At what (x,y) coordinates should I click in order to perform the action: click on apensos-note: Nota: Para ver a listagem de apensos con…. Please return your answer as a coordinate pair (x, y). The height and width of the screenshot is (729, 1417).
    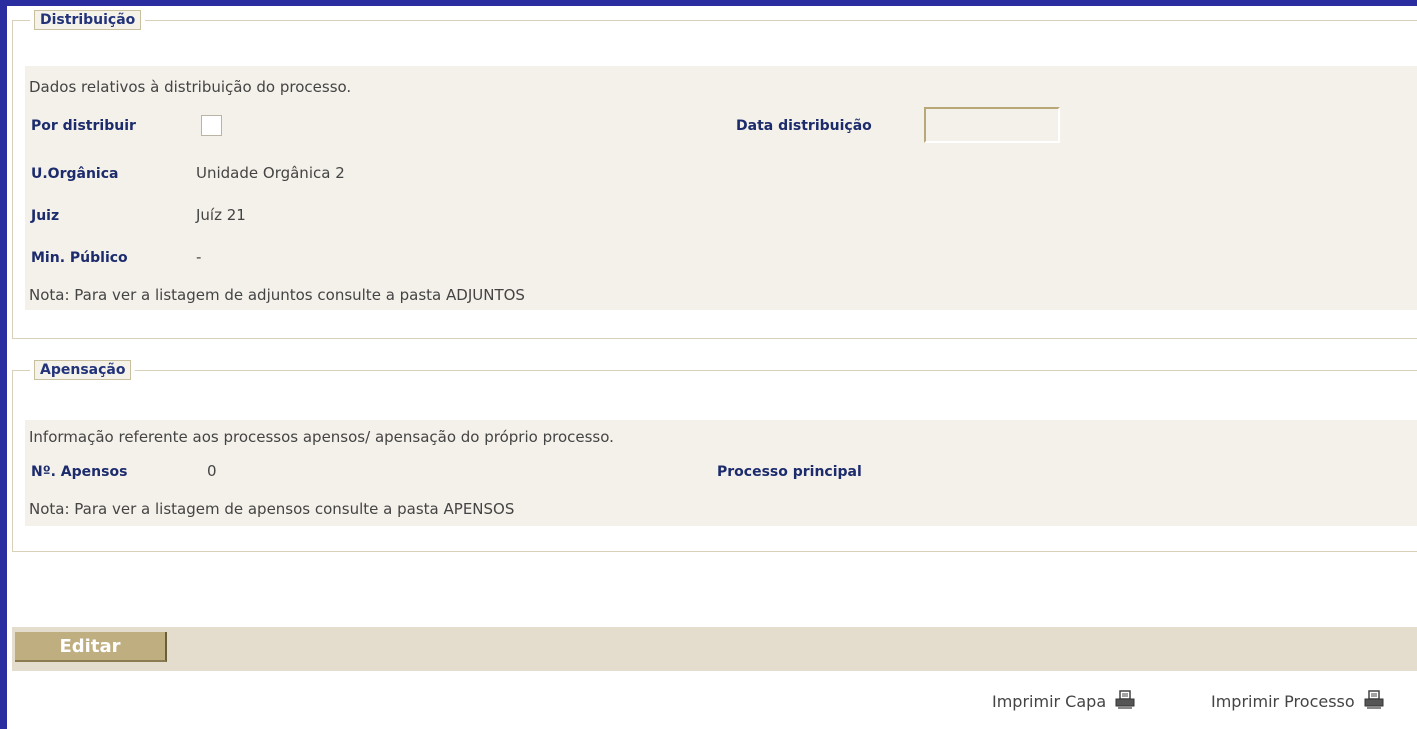
    Looking at the image, I should click on (272, 509).